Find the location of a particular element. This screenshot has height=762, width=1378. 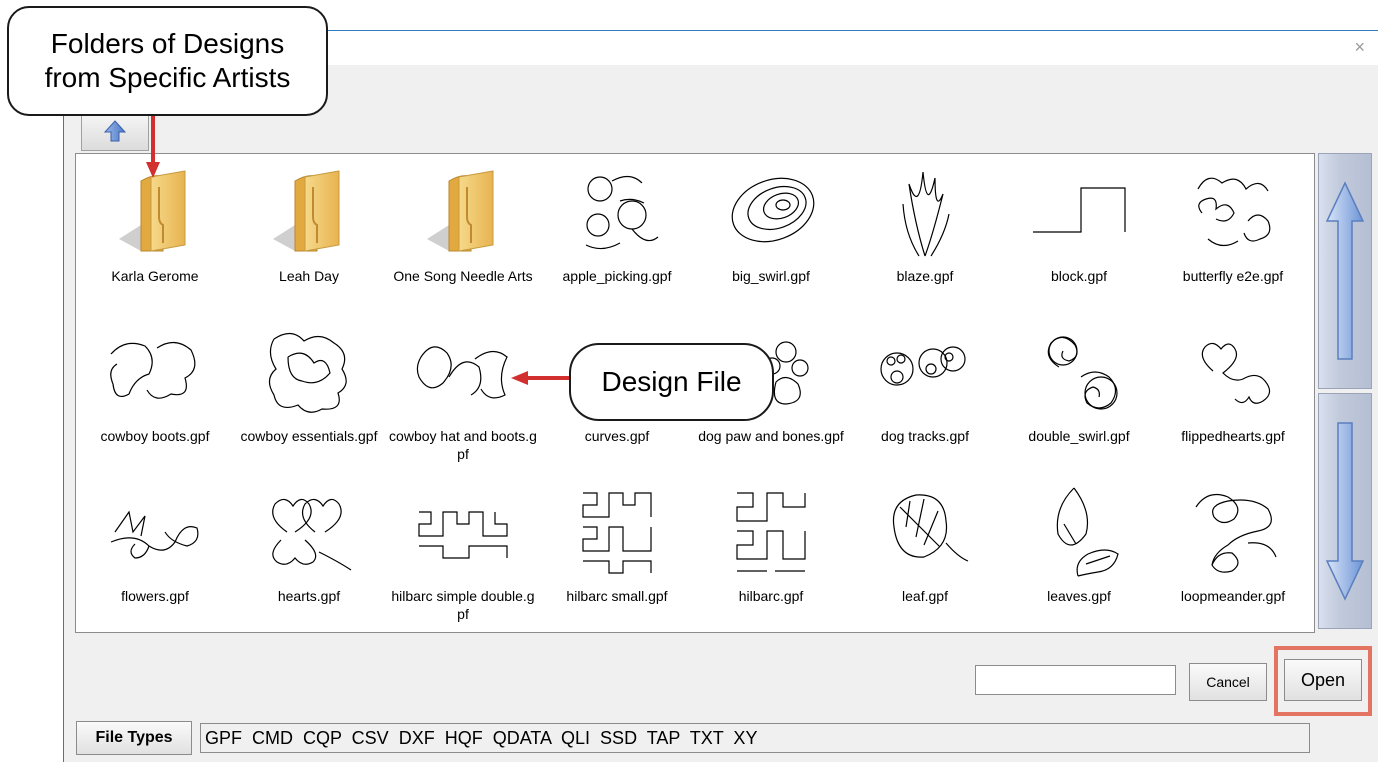

design-file-item: big_swirl.gpf is located at coordinates (771, 238).